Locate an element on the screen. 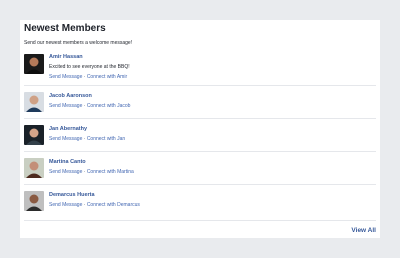  member-name-link: Jan Abernathy is located at coordinates (87, 129).